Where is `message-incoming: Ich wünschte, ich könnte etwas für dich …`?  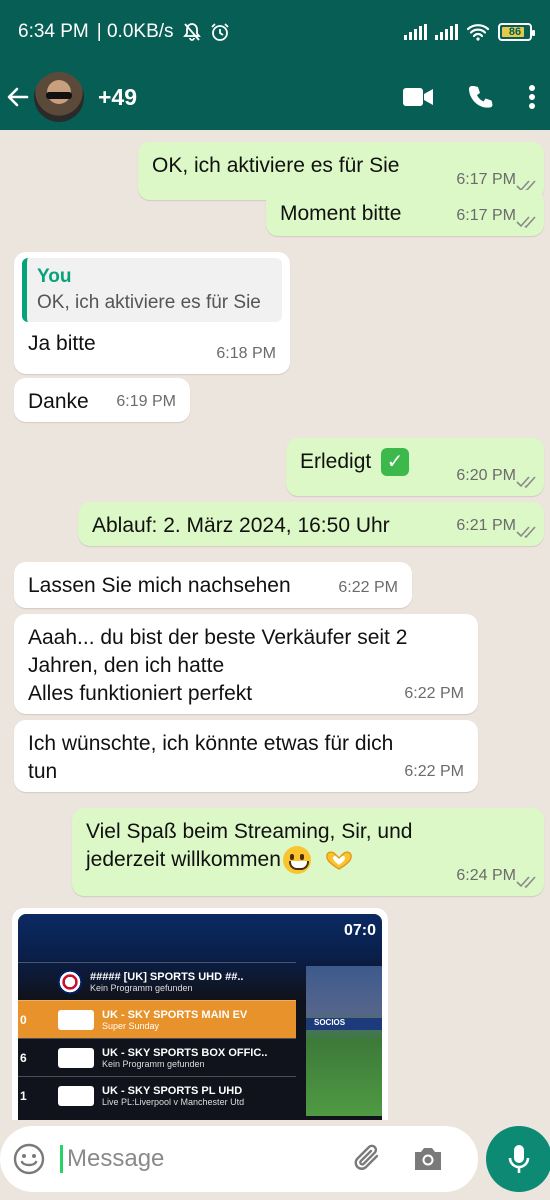
message-incoming: Ich wünschte, ich könnte etwas für dich … is located at coordinates (246, 756).